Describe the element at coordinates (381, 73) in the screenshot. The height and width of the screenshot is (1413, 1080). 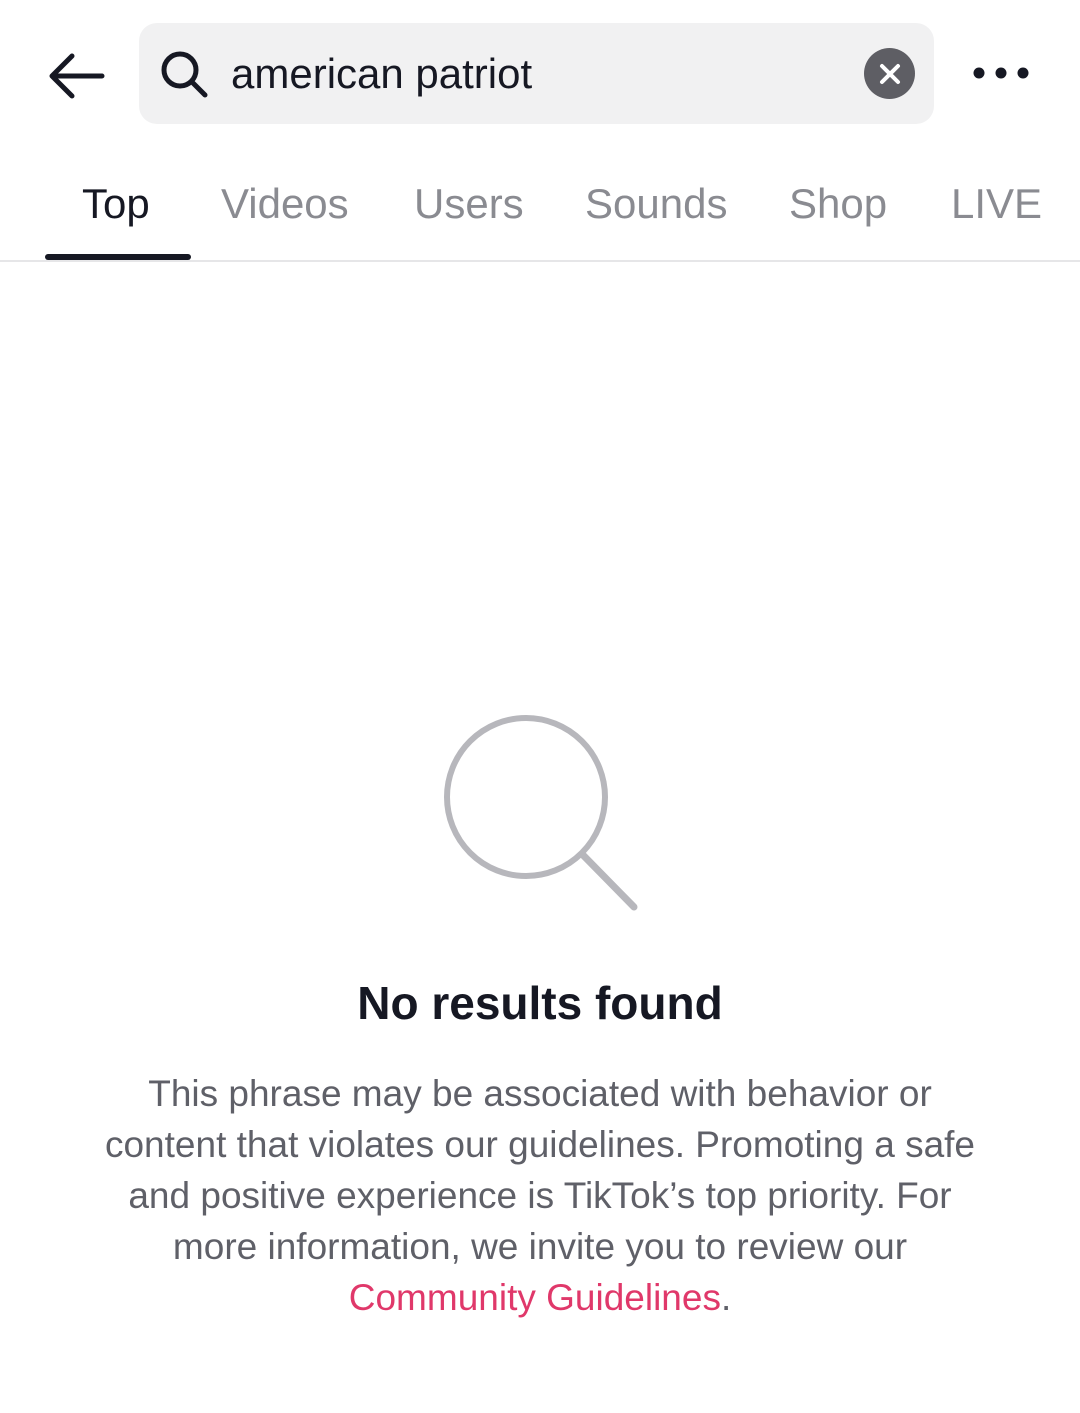
I see `search-input: american patriot` at that location.